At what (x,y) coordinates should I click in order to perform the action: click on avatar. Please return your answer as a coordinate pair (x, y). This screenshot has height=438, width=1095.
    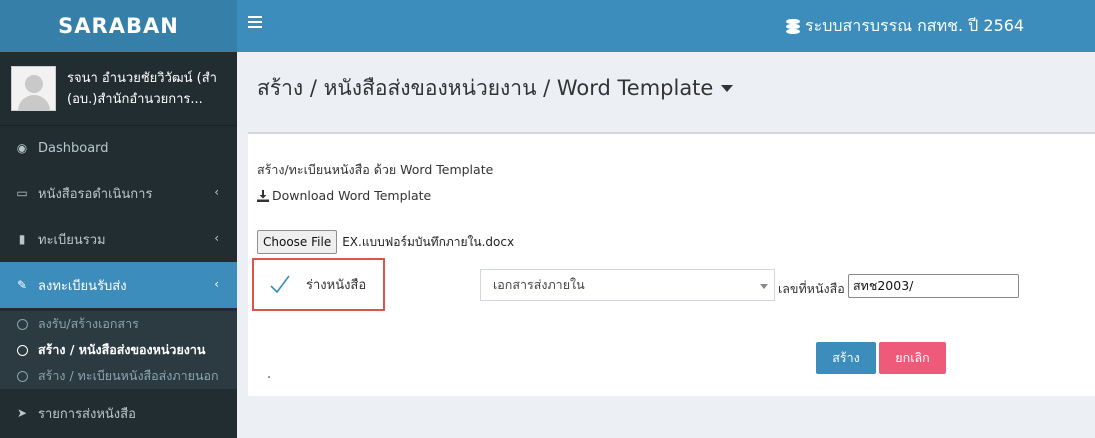
    Looking at the image, I should click on (33, 88).